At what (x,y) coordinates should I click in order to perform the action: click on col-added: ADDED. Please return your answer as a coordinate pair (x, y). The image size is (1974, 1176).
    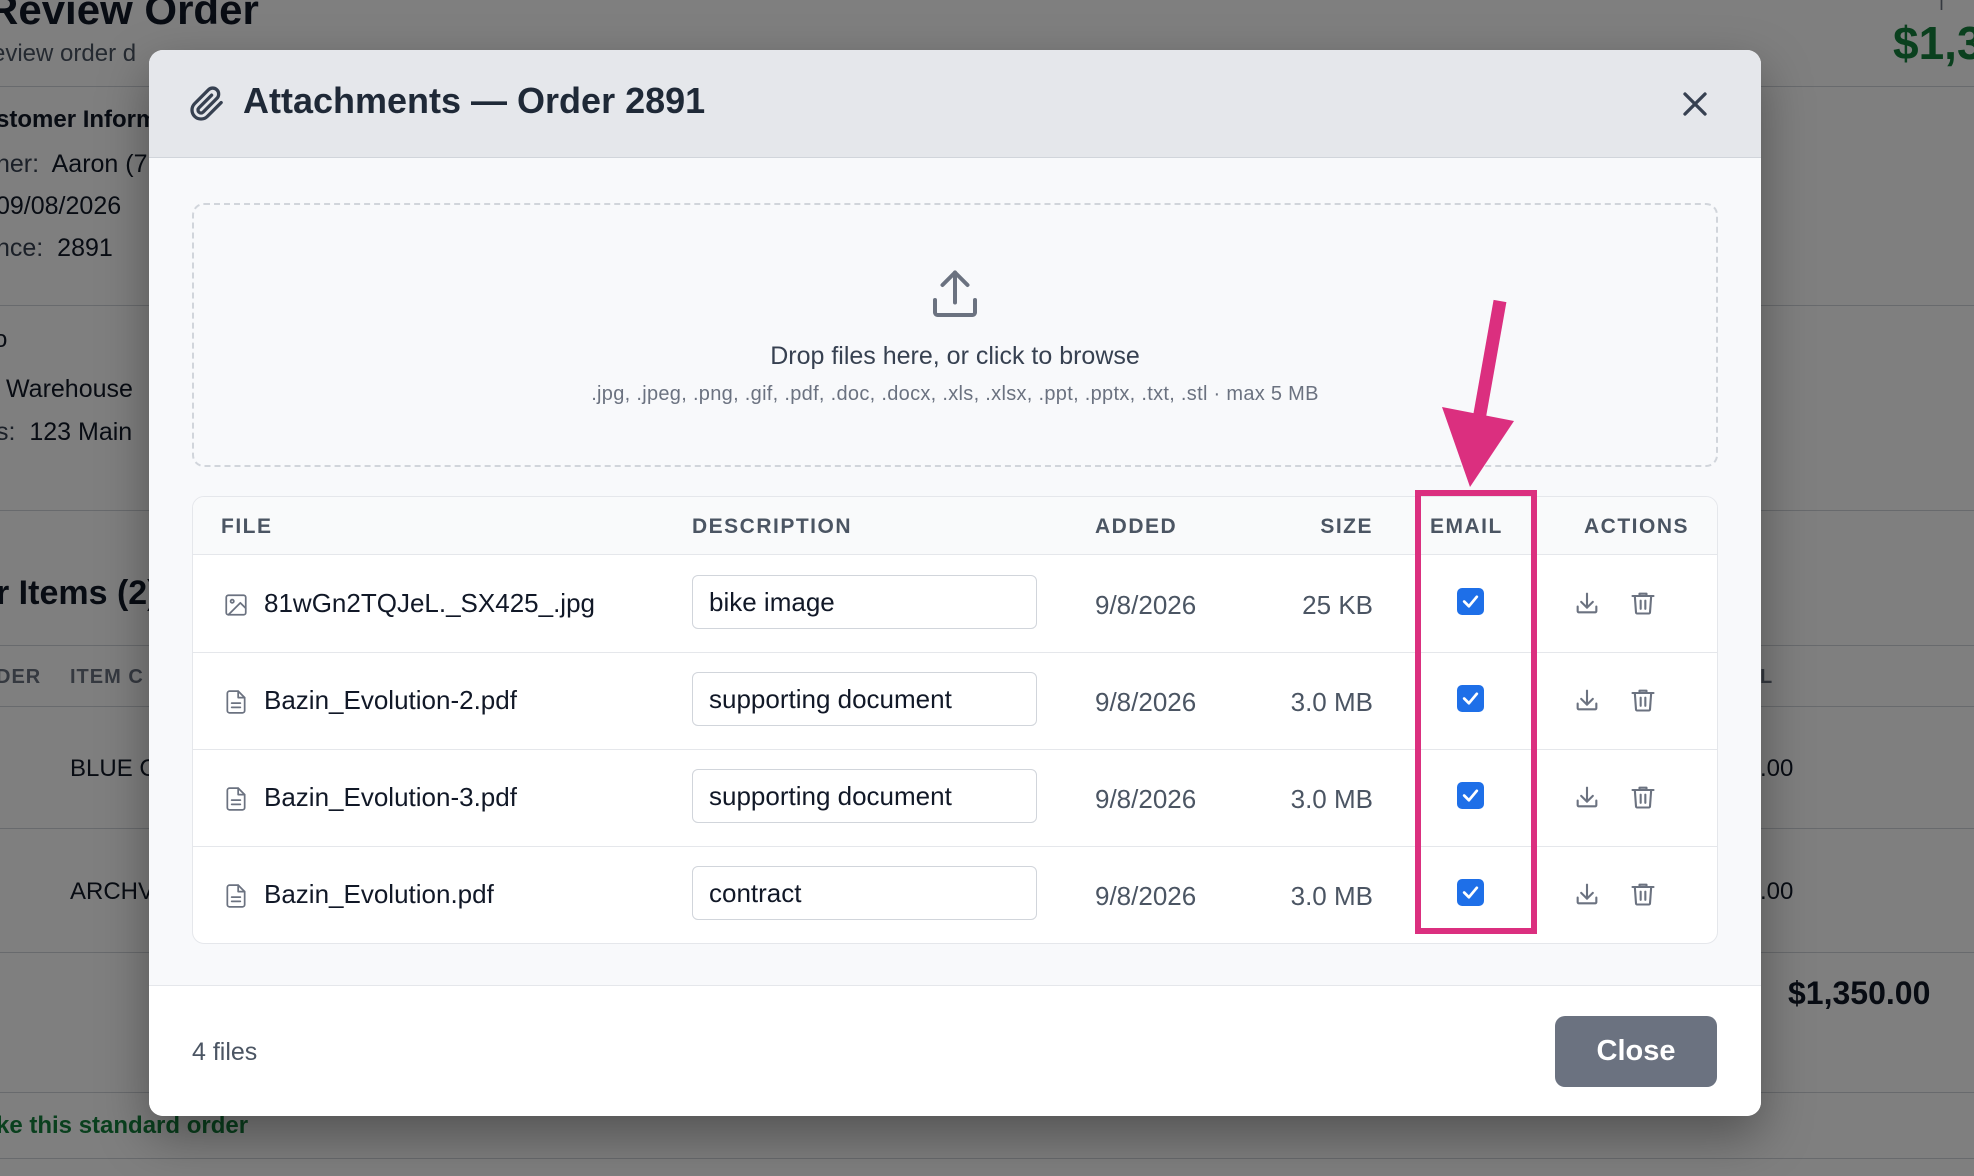
    Looking at the image, I should click on (1136, 526).